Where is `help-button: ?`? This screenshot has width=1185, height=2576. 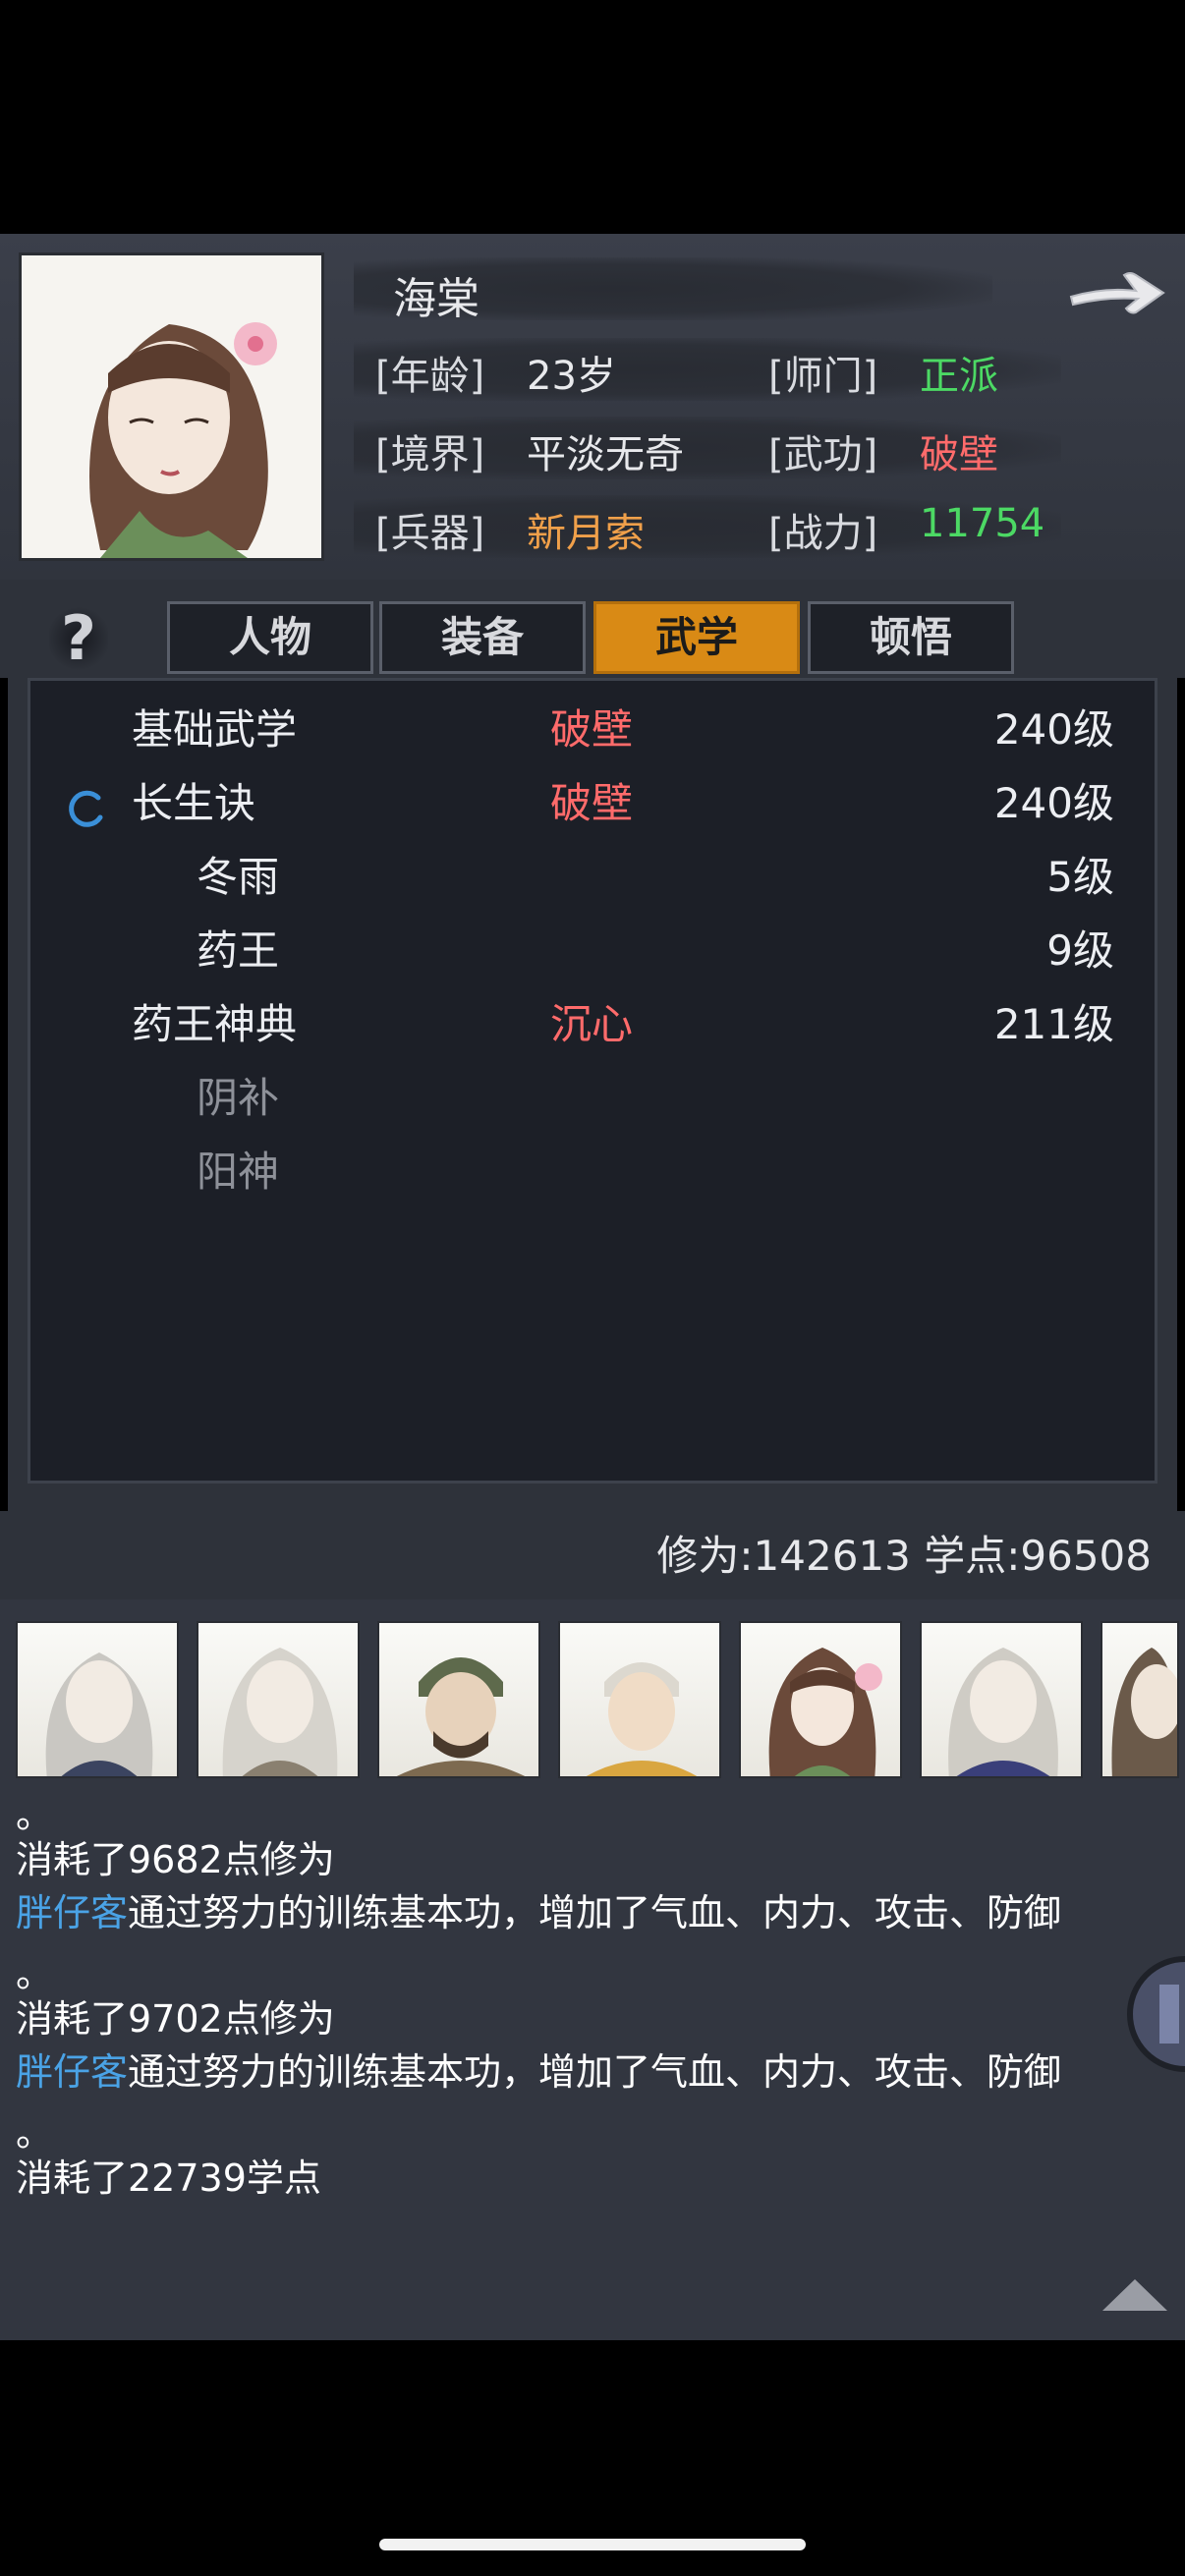 help-button: ? is located at coordinates (78, 638).